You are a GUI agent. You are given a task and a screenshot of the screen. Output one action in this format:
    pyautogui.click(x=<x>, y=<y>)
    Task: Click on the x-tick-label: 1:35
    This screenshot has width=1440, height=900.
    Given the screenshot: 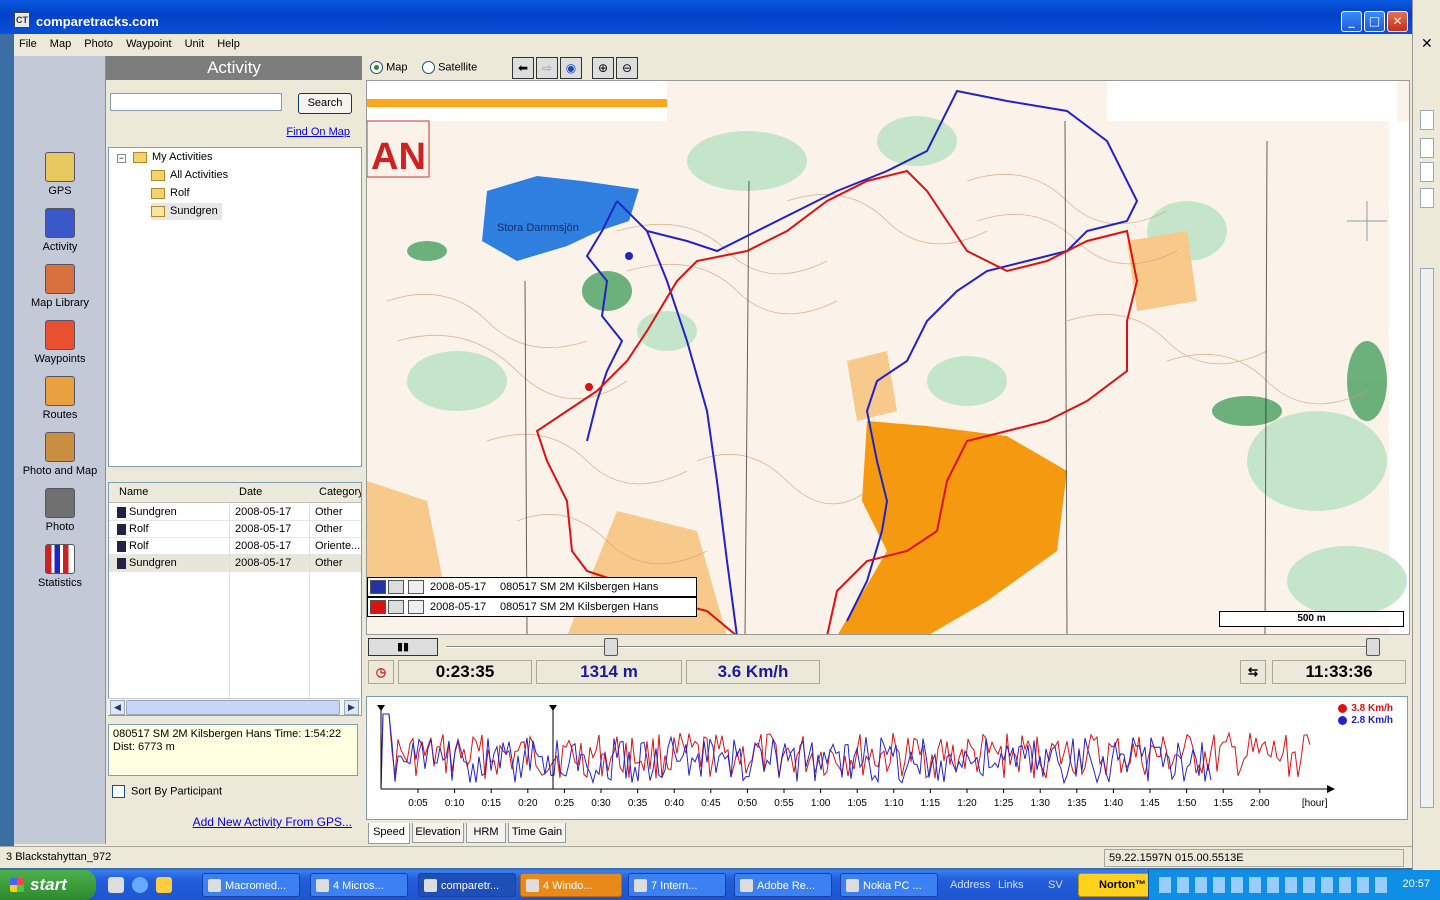 What is the action you would take?
    pyautogui.click(x=1077, y=803)
    